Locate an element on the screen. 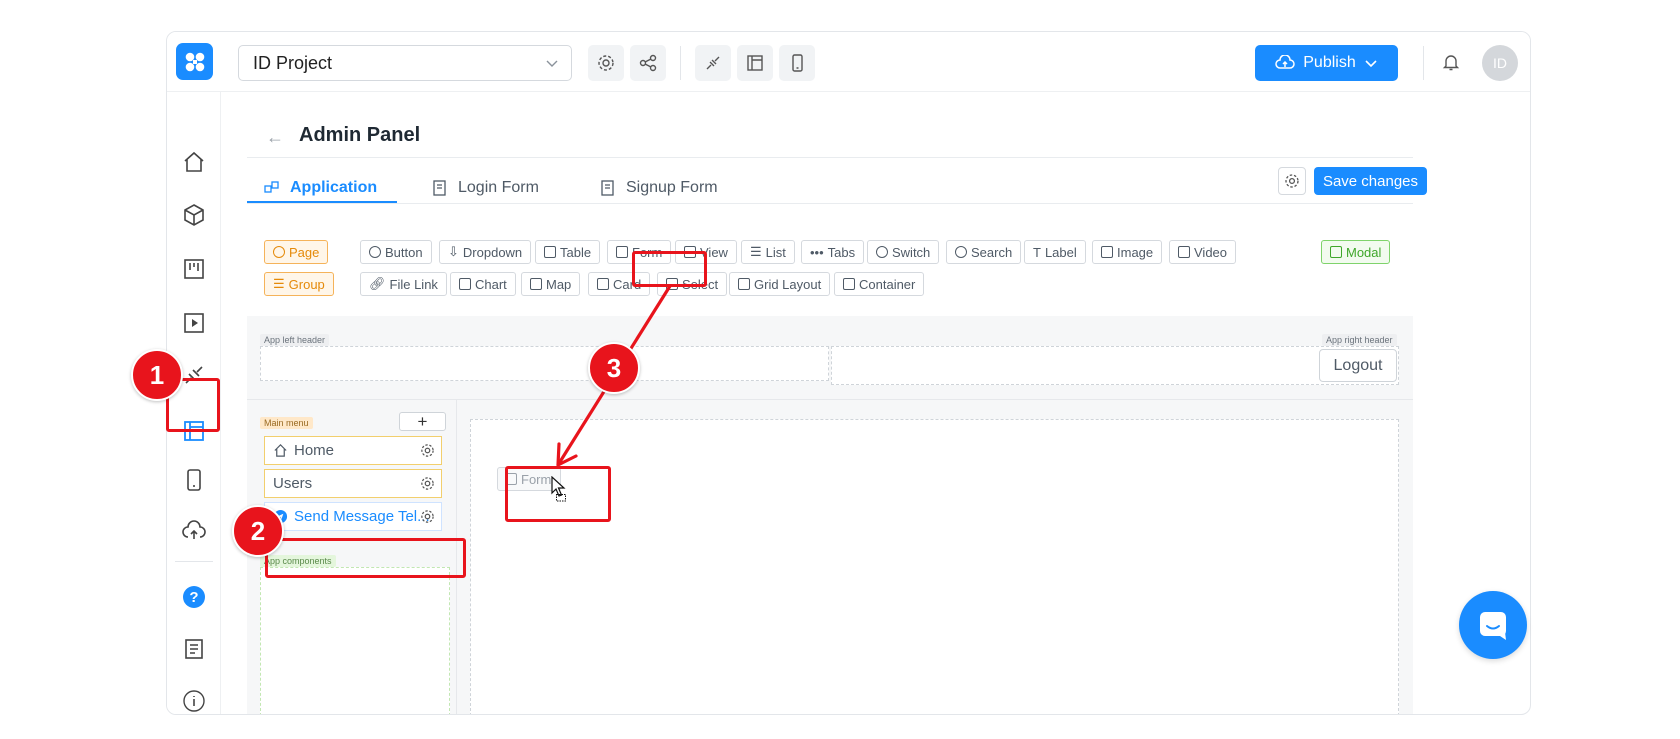  component-dropdown: ⇩ Dropdown is located at coordinates (485, 252).